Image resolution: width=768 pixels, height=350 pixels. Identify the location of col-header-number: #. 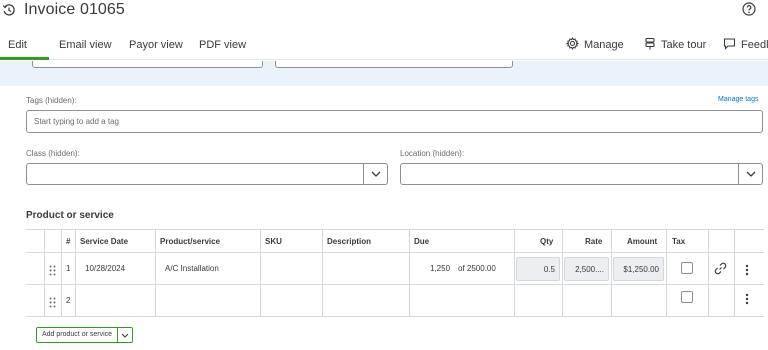
(68, 241).